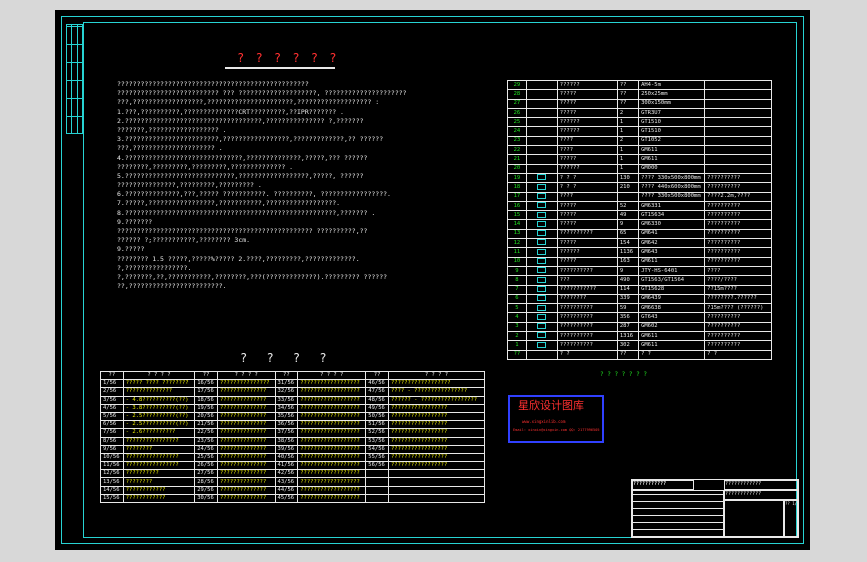  I want to click on equipment-cell: GM611, so click(672, 159).